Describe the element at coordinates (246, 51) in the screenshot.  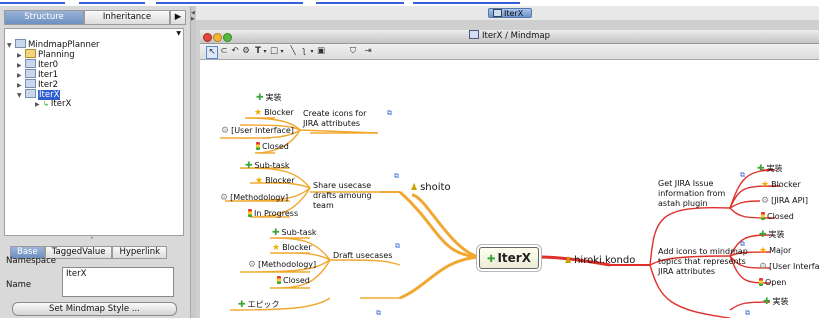
I see `stamp-icon: ⚙` at that location.